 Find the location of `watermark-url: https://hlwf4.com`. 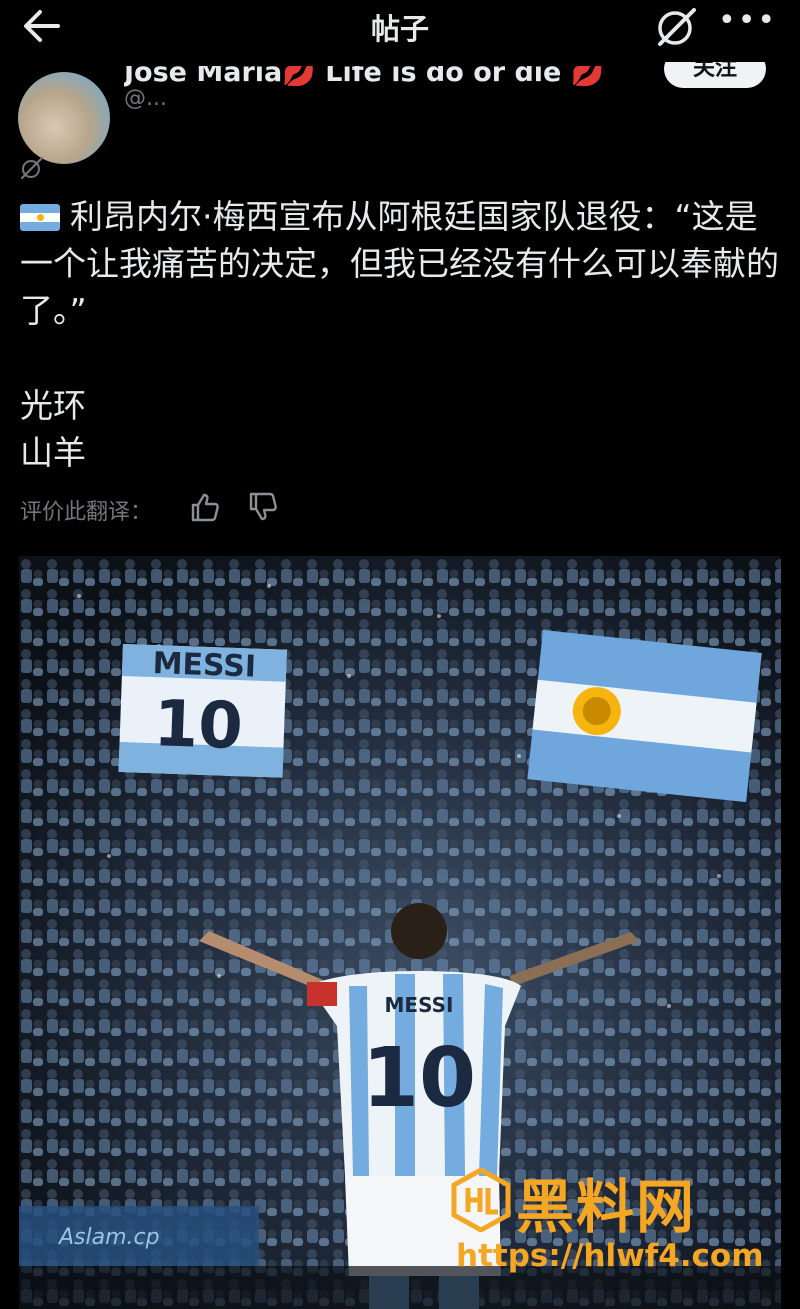

watermark-url: https://hlwf4.com is located at coordinates (610, 1256).